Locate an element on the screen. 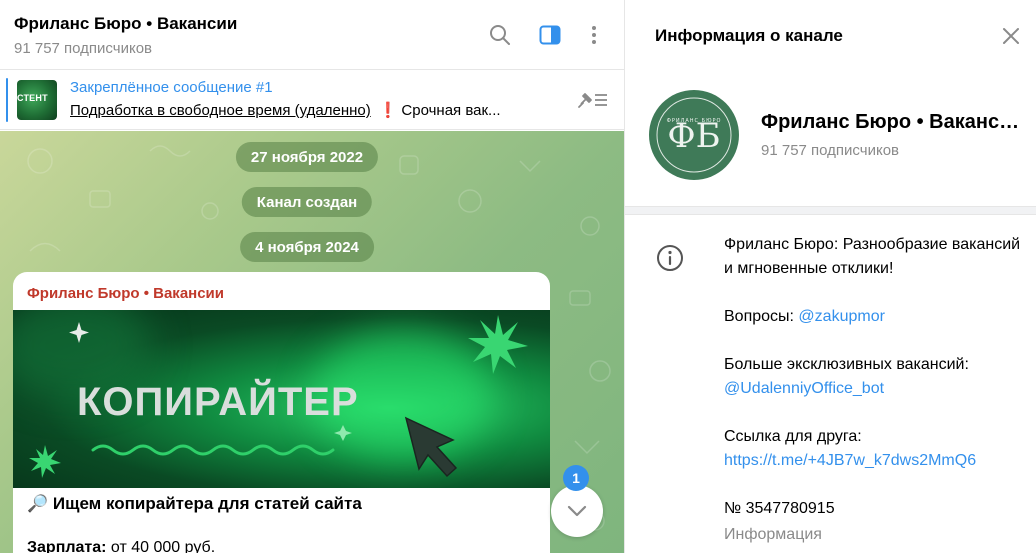 Image resolution: width=1036 pixels, height=553 pixels. chevron-down-icon is located at coordinates (577, 511).